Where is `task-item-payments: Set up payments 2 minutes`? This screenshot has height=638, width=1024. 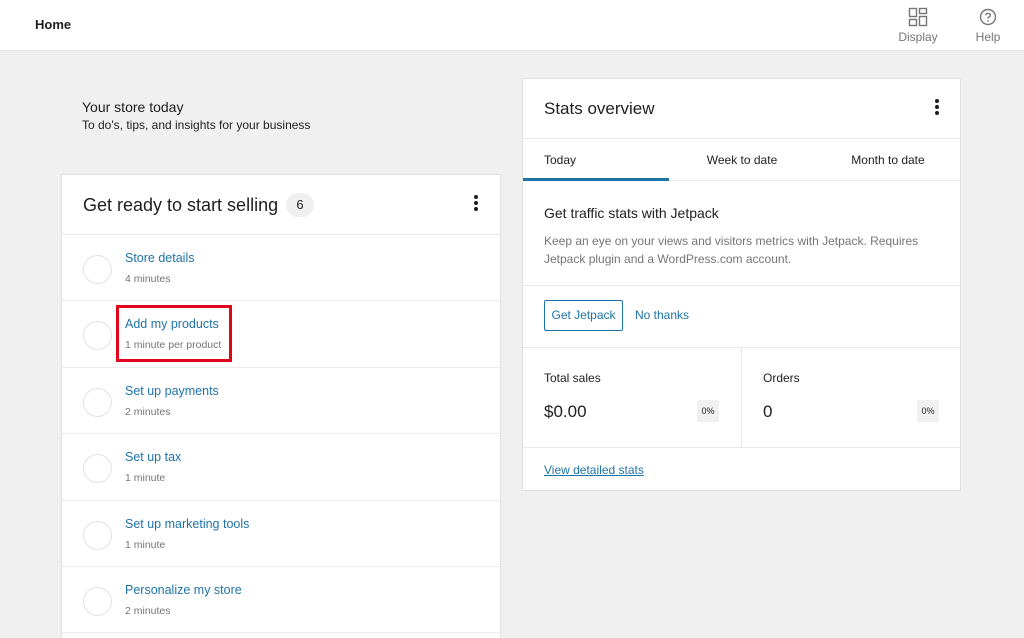 task-item-payments: Set up payments 2 minutes is located at coordinates (281, 401).